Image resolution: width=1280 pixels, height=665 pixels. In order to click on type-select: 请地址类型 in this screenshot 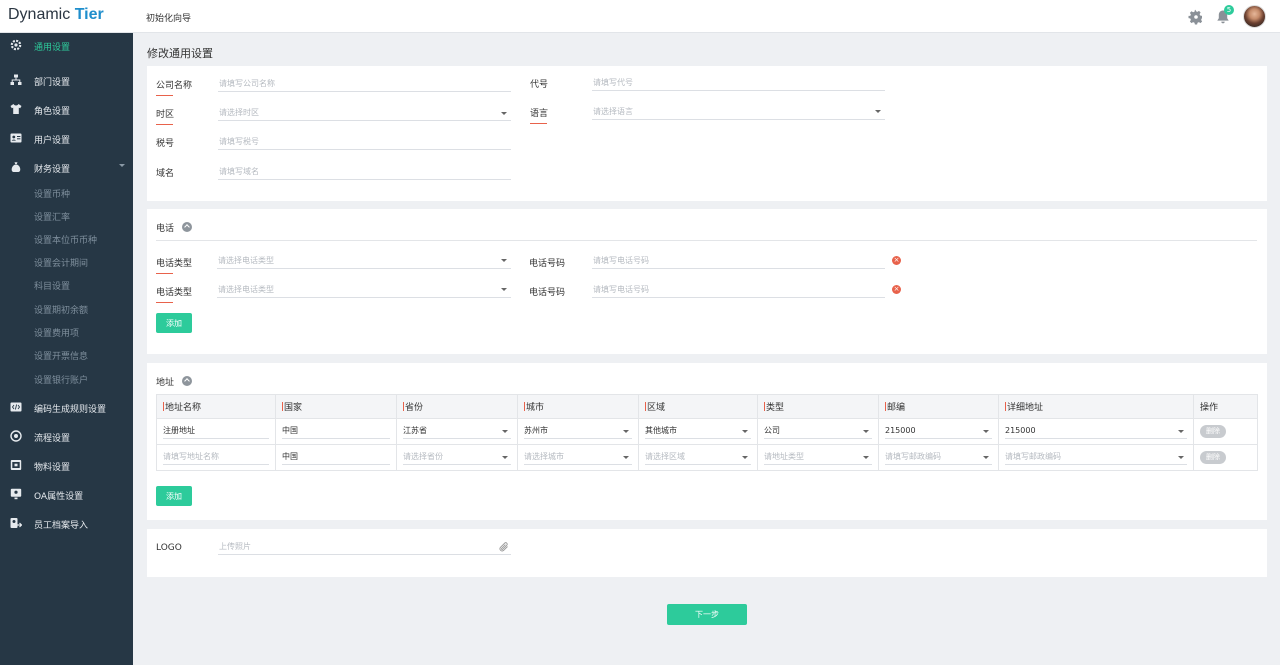, I will do `click(818, 457)`.